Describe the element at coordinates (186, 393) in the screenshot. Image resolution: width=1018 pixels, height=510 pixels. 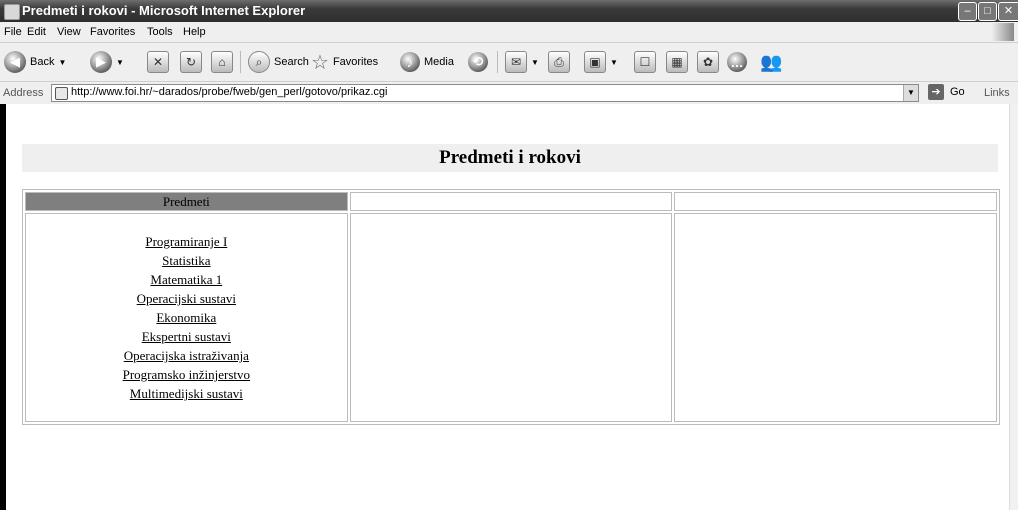
I see `course-link: Multimedijski sustavi` at that location.